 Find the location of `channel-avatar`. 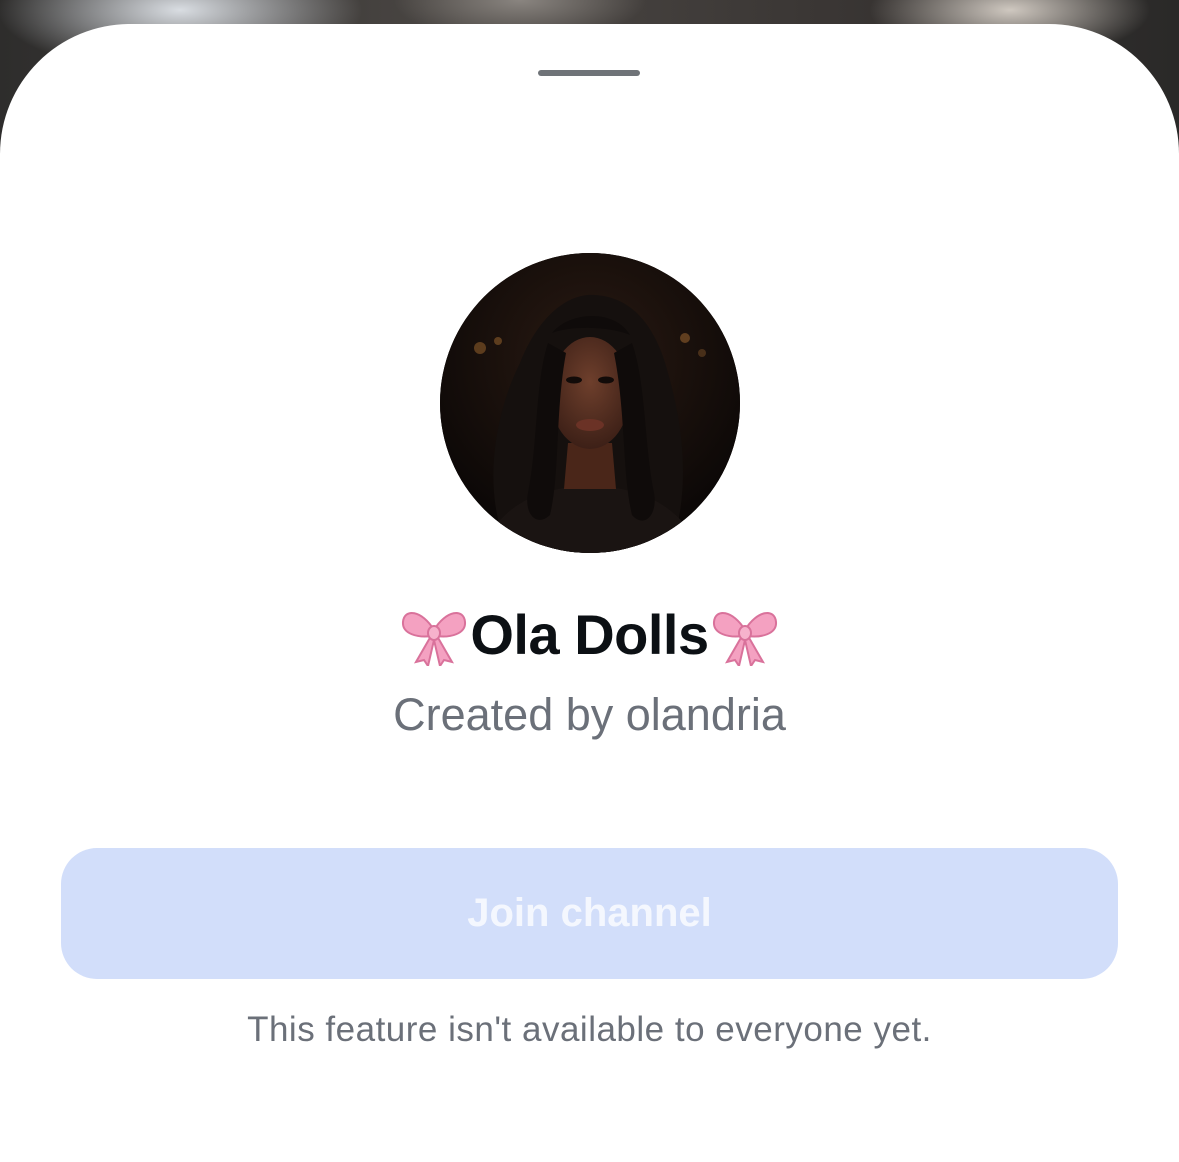

channel-avatar is located at coordinates (590, 403).